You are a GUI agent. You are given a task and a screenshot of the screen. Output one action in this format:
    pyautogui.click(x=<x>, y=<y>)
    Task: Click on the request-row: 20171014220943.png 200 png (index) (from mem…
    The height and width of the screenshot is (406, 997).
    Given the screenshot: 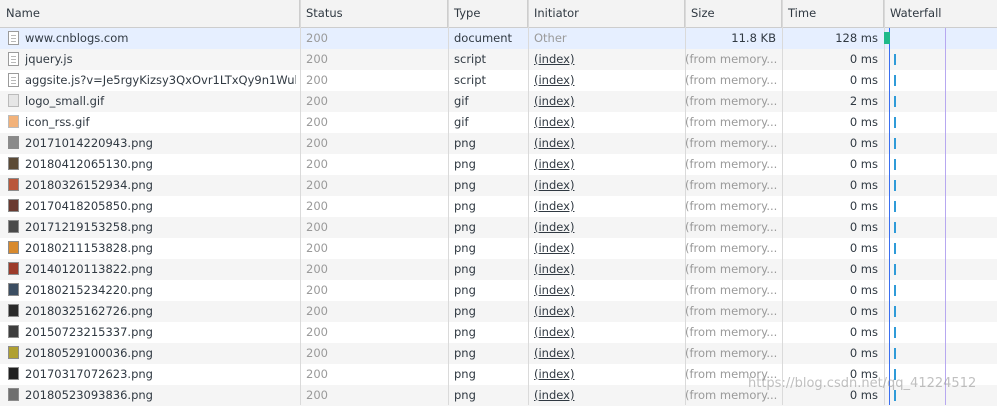 What is the action you would take?
    pyautogui.click(x=498, y=143)
    